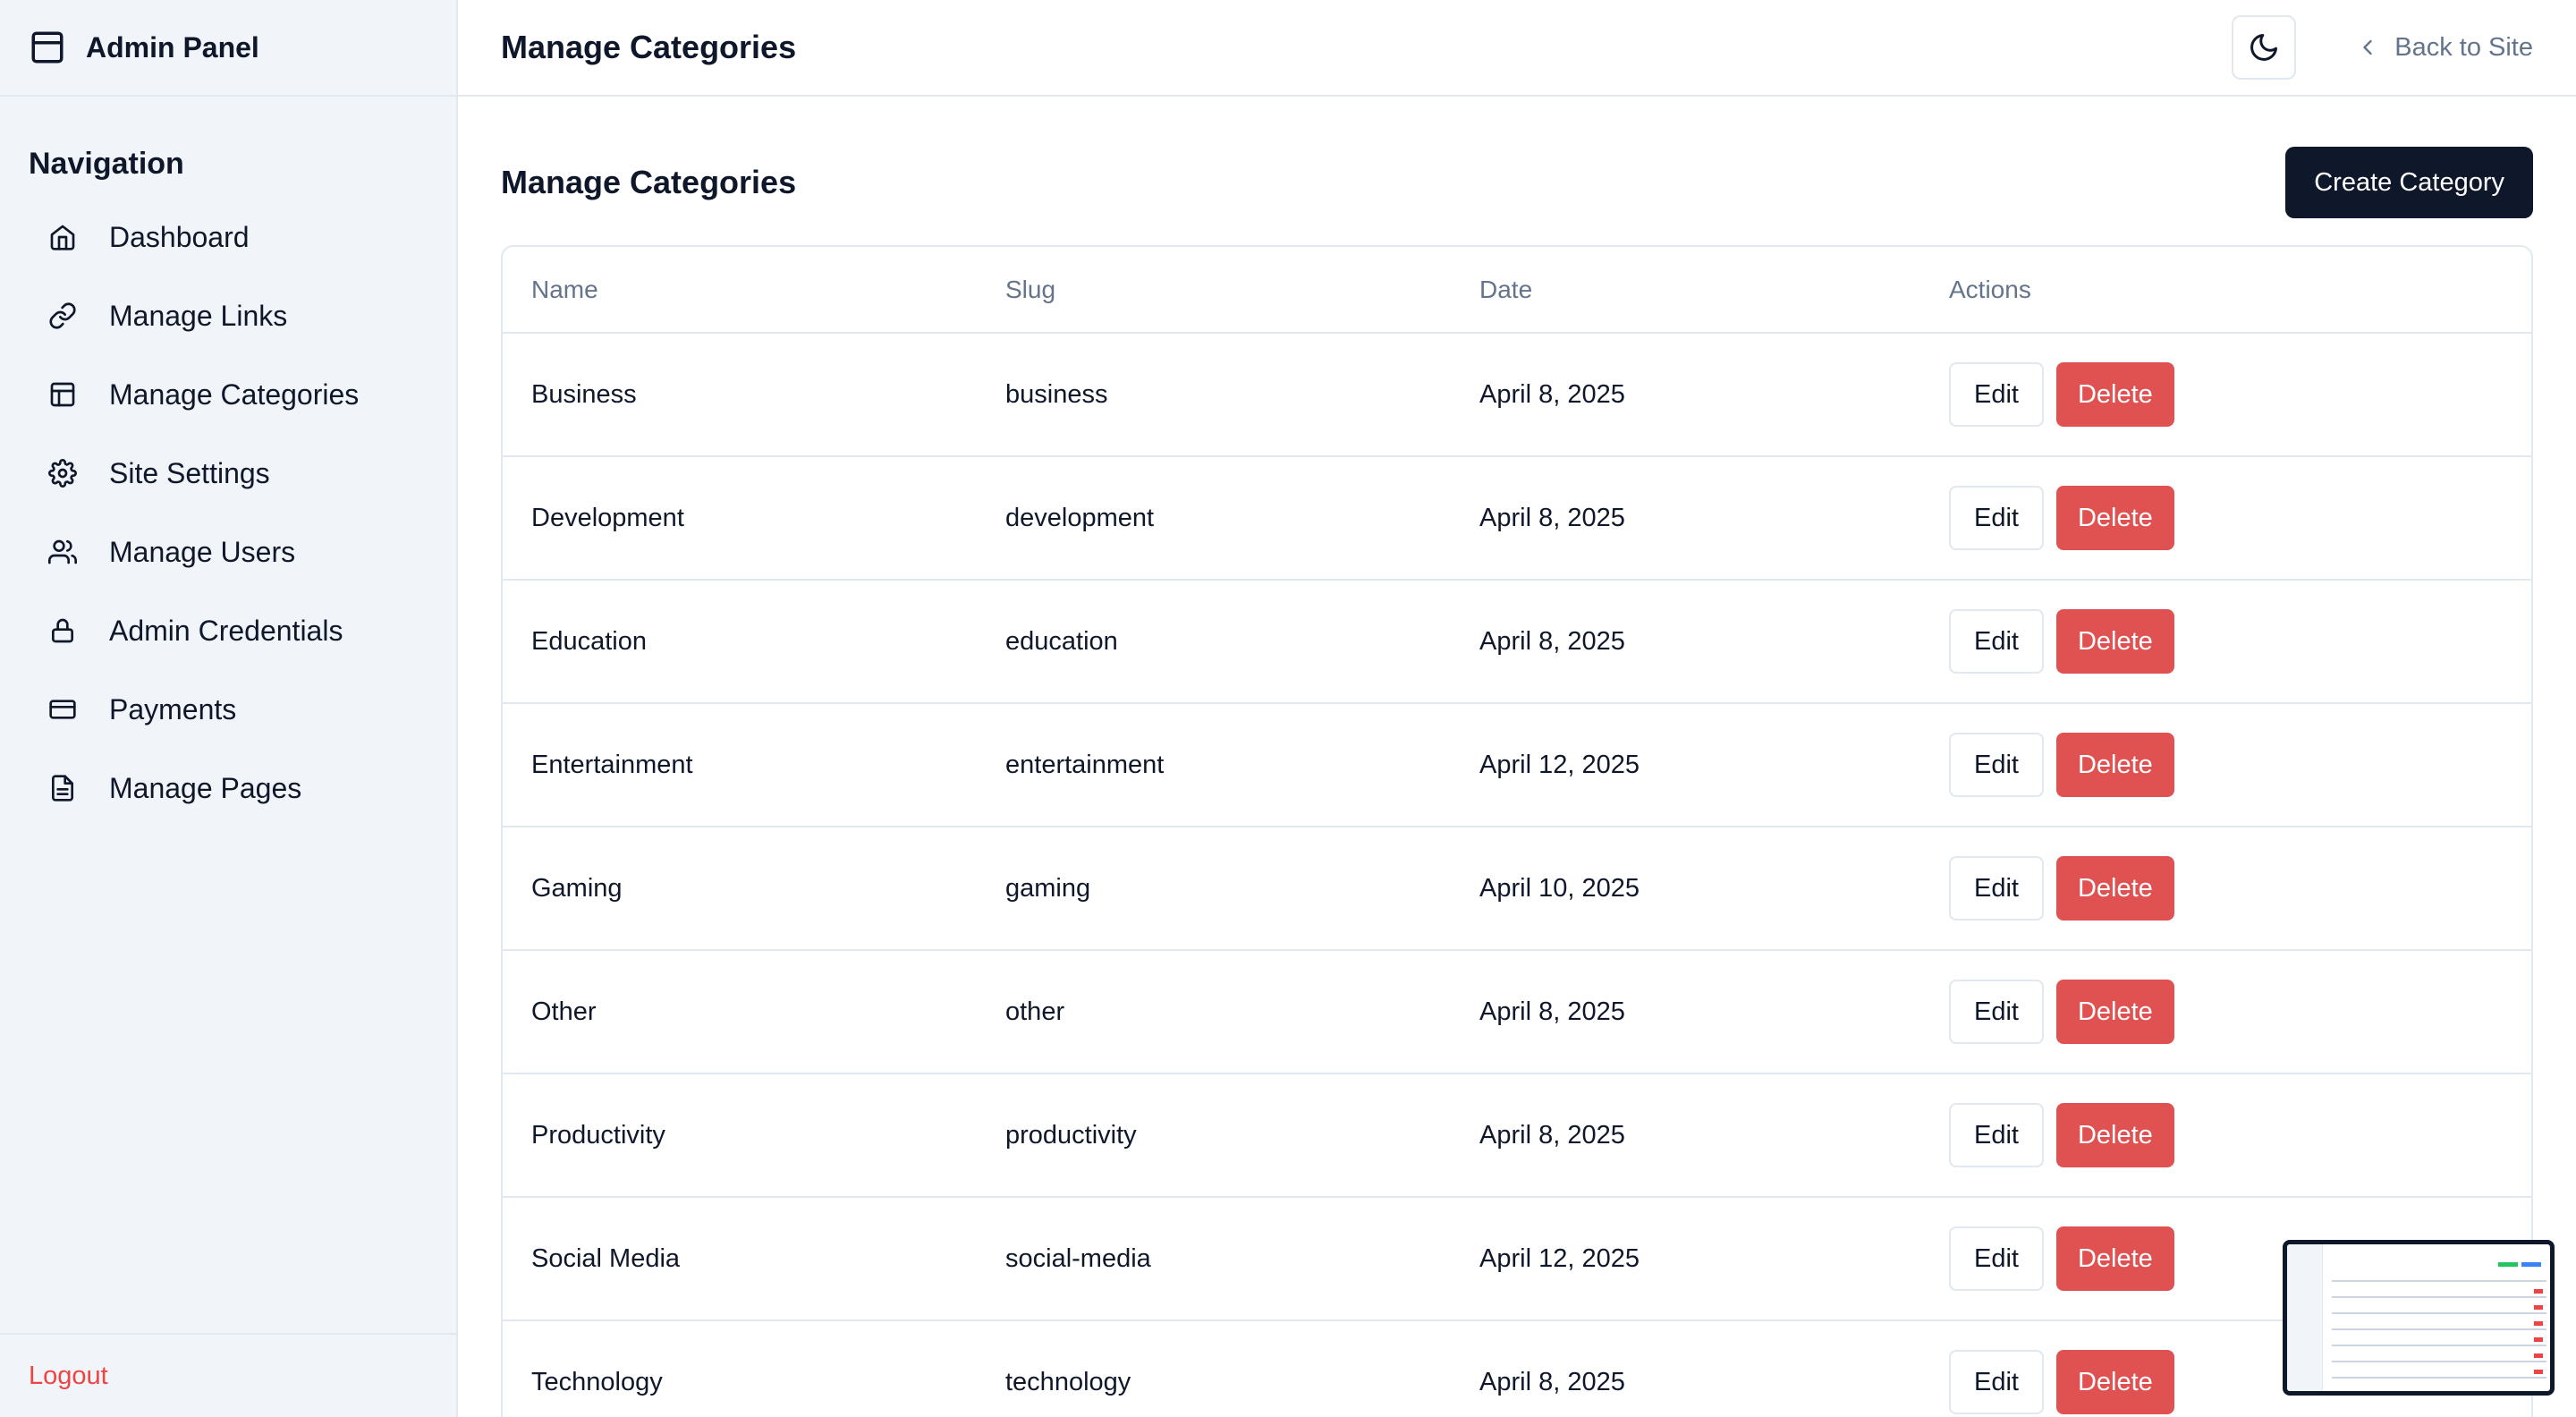  I want to click on cell-slug: social-media, so click(1214, 1259).